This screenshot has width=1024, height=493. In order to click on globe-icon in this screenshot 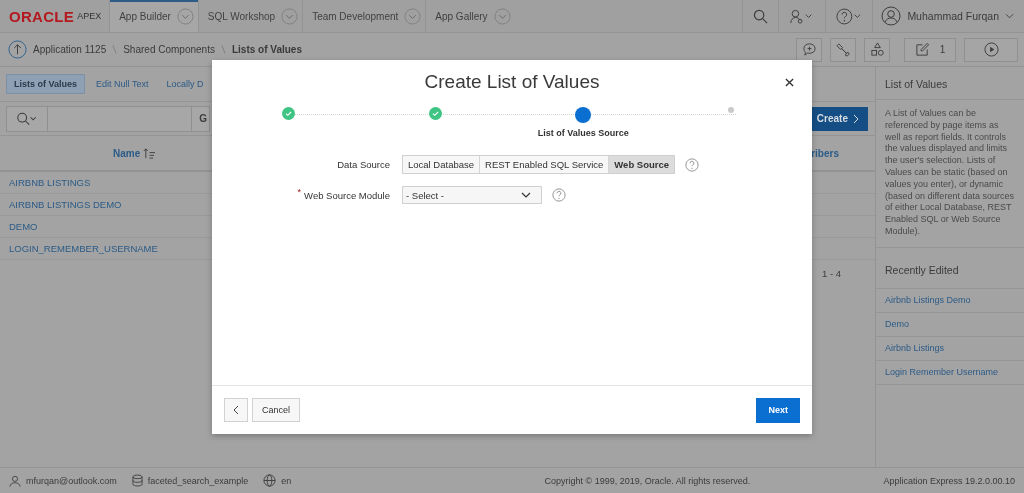, I will do `click(270, 480)`.